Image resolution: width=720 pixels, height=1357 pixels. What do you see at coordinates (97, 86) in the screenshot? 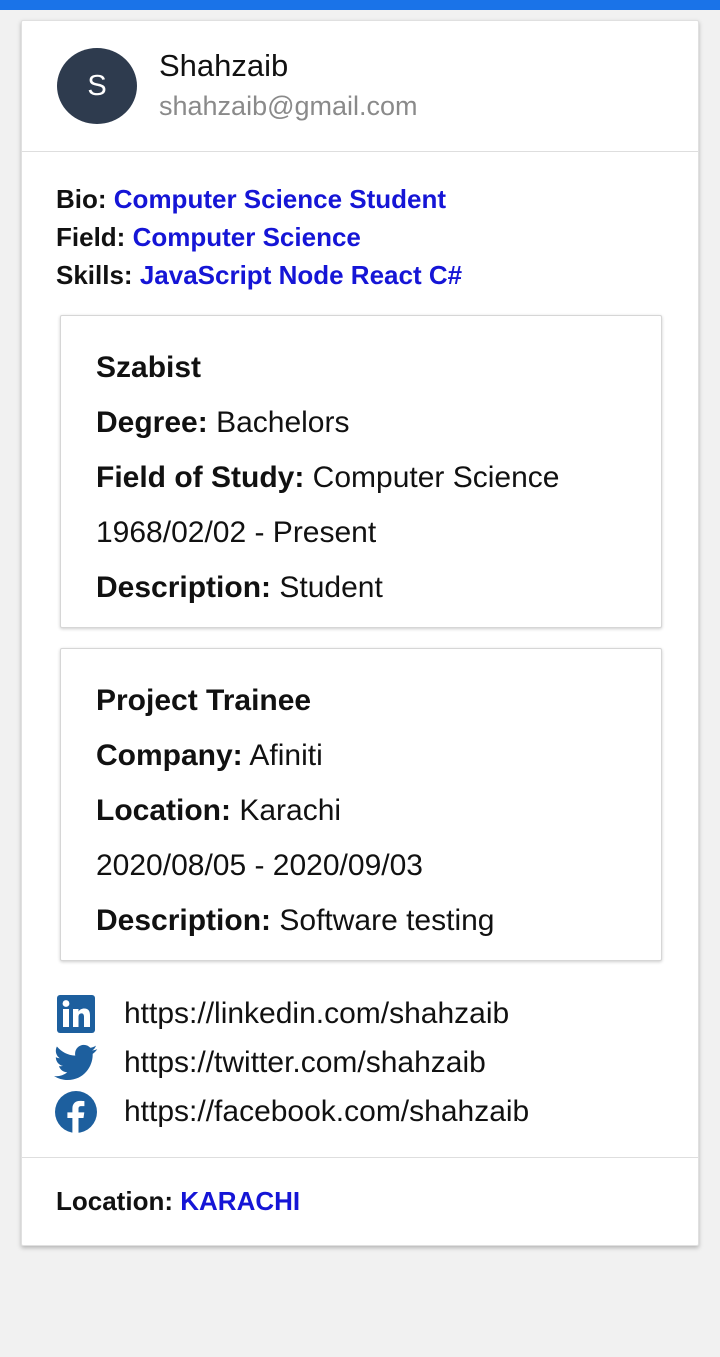
I see `avatar: S` at bounding box center [97, 86].